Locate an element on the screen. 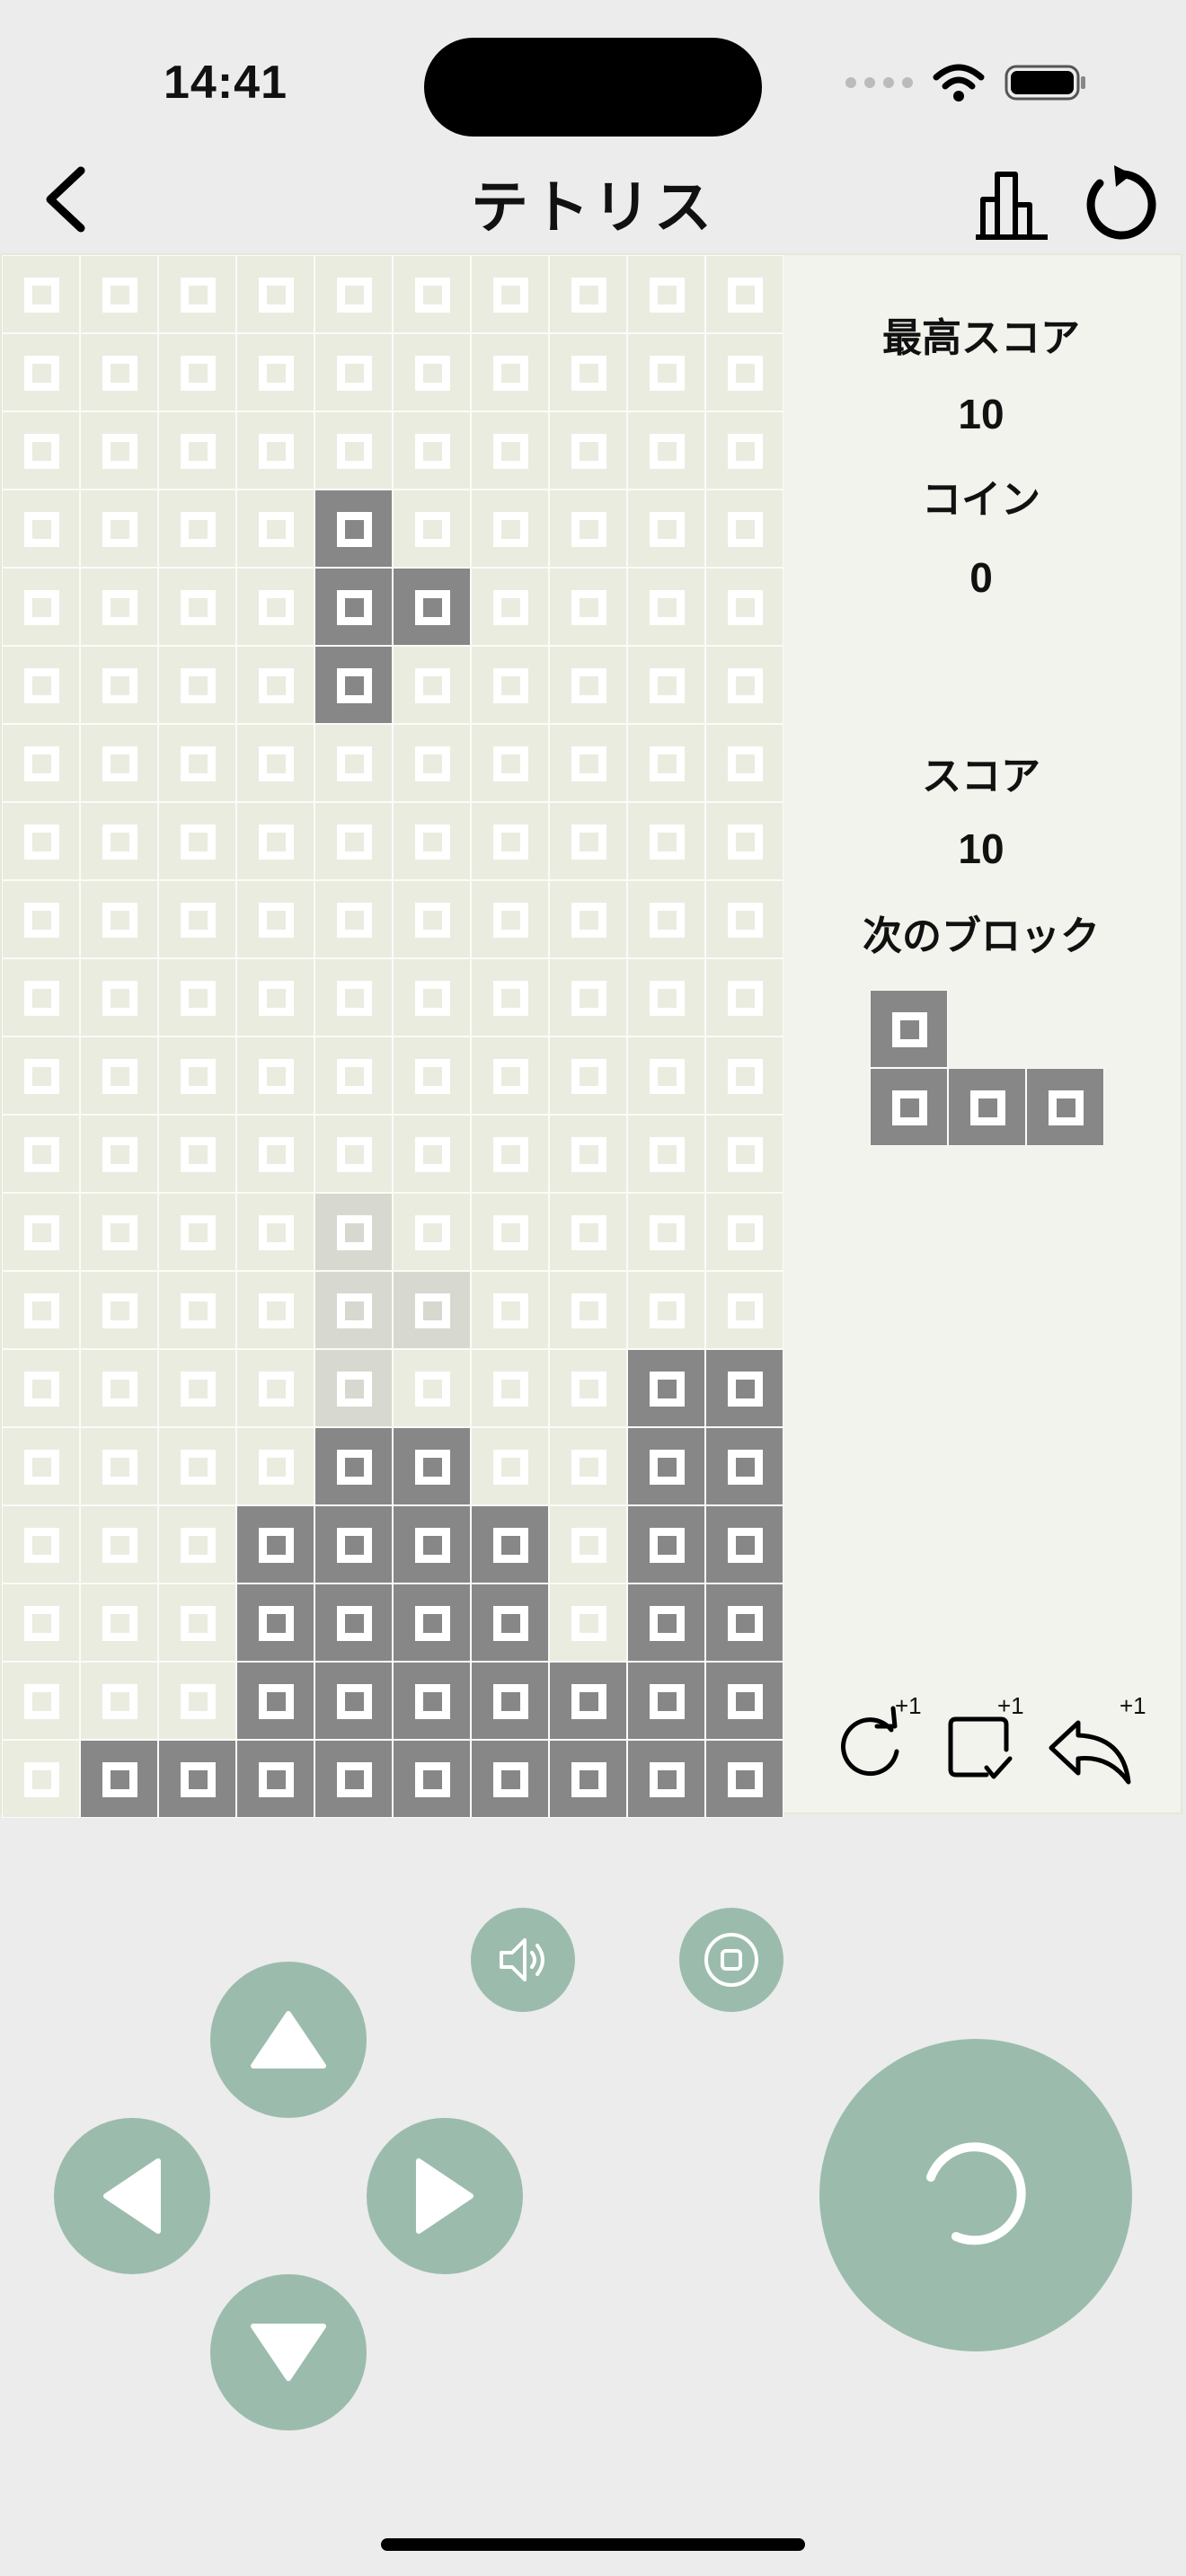 The width and height of the screenshot is (1186, 2576). speaker-icon is located at coordinates (522, 1959).